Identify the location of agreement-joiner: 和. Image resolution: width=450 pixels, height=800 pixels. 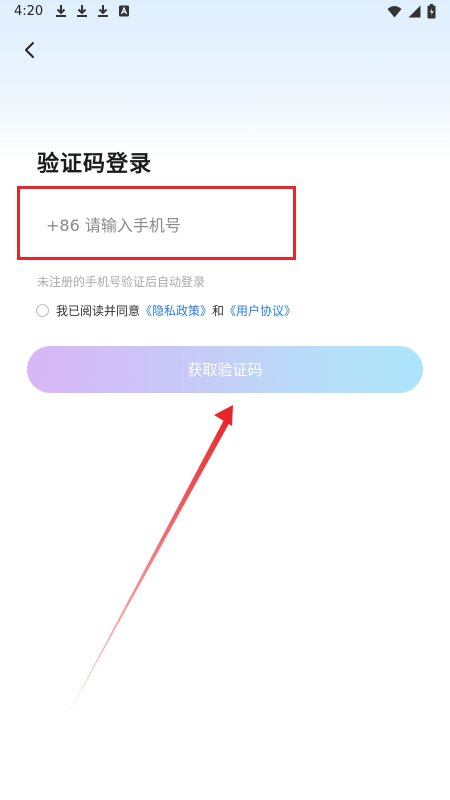
(218, 311).